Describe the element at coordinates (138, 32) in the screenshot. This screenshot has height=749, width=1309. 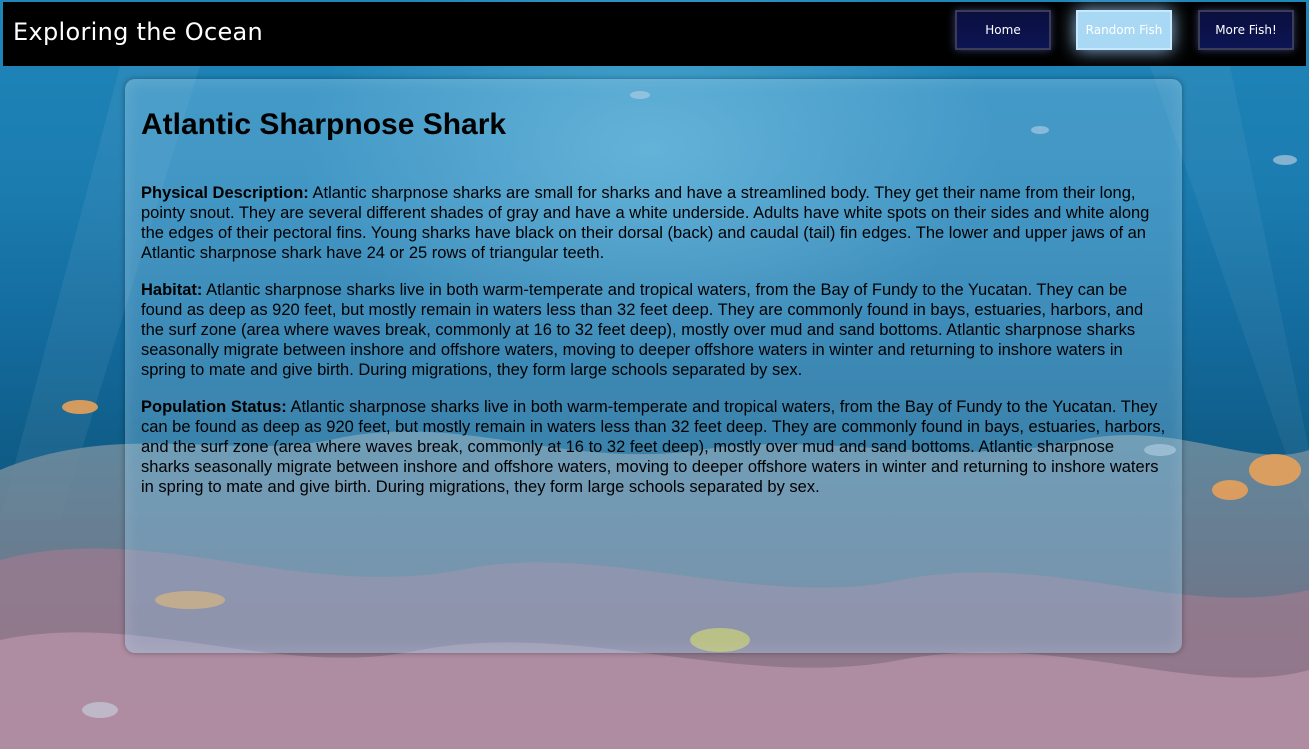
I see `site-title: Exploring the Ocean` at that location.